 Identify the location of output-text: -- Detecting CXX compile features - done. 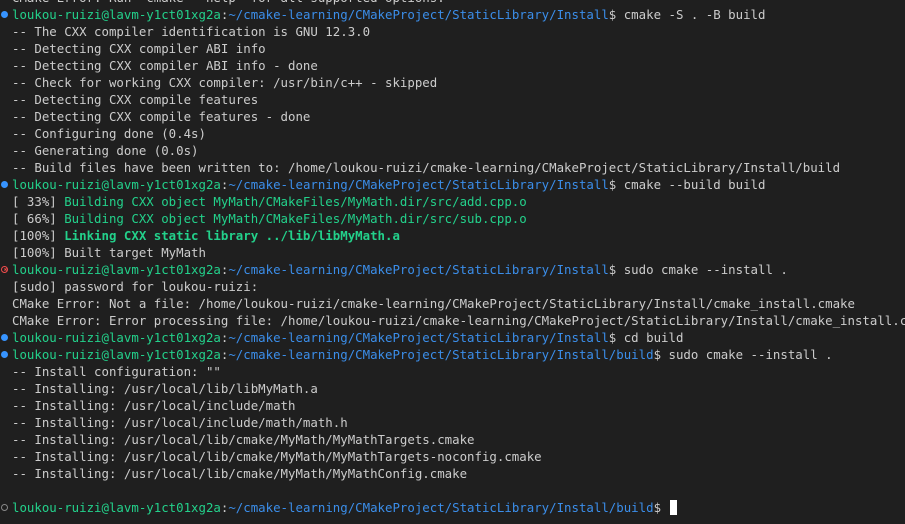
(161, 116).